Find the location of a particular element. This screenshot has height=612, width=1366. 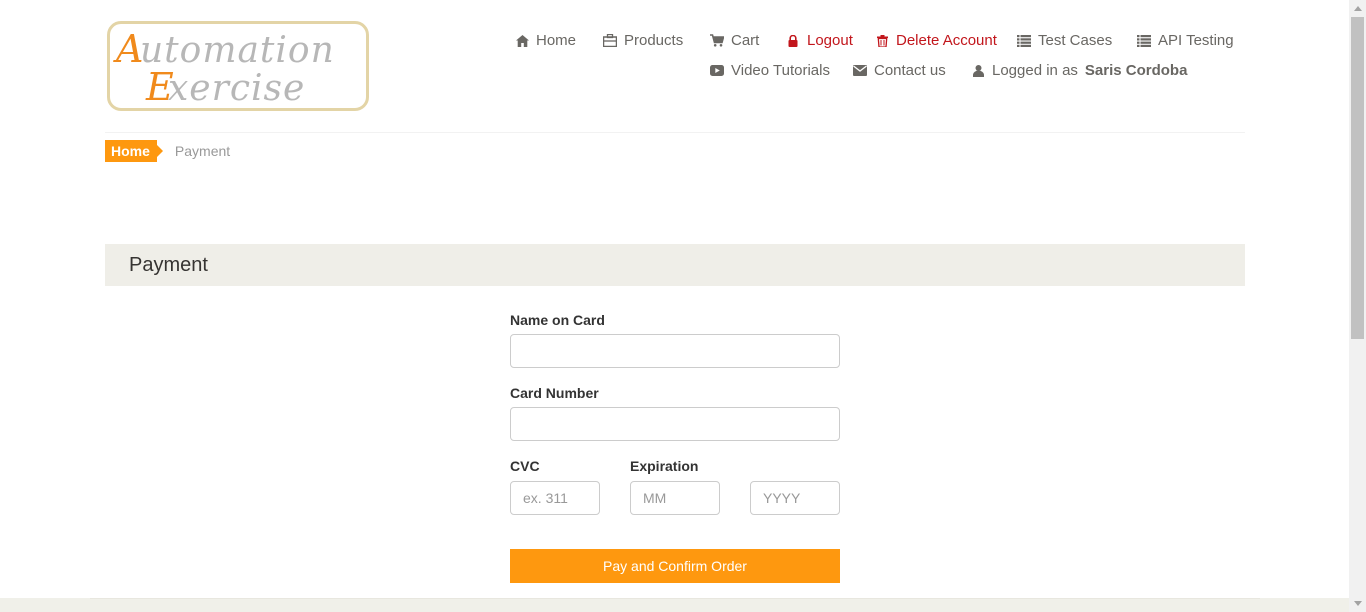

user-icon is located at coordinates (978, 71).